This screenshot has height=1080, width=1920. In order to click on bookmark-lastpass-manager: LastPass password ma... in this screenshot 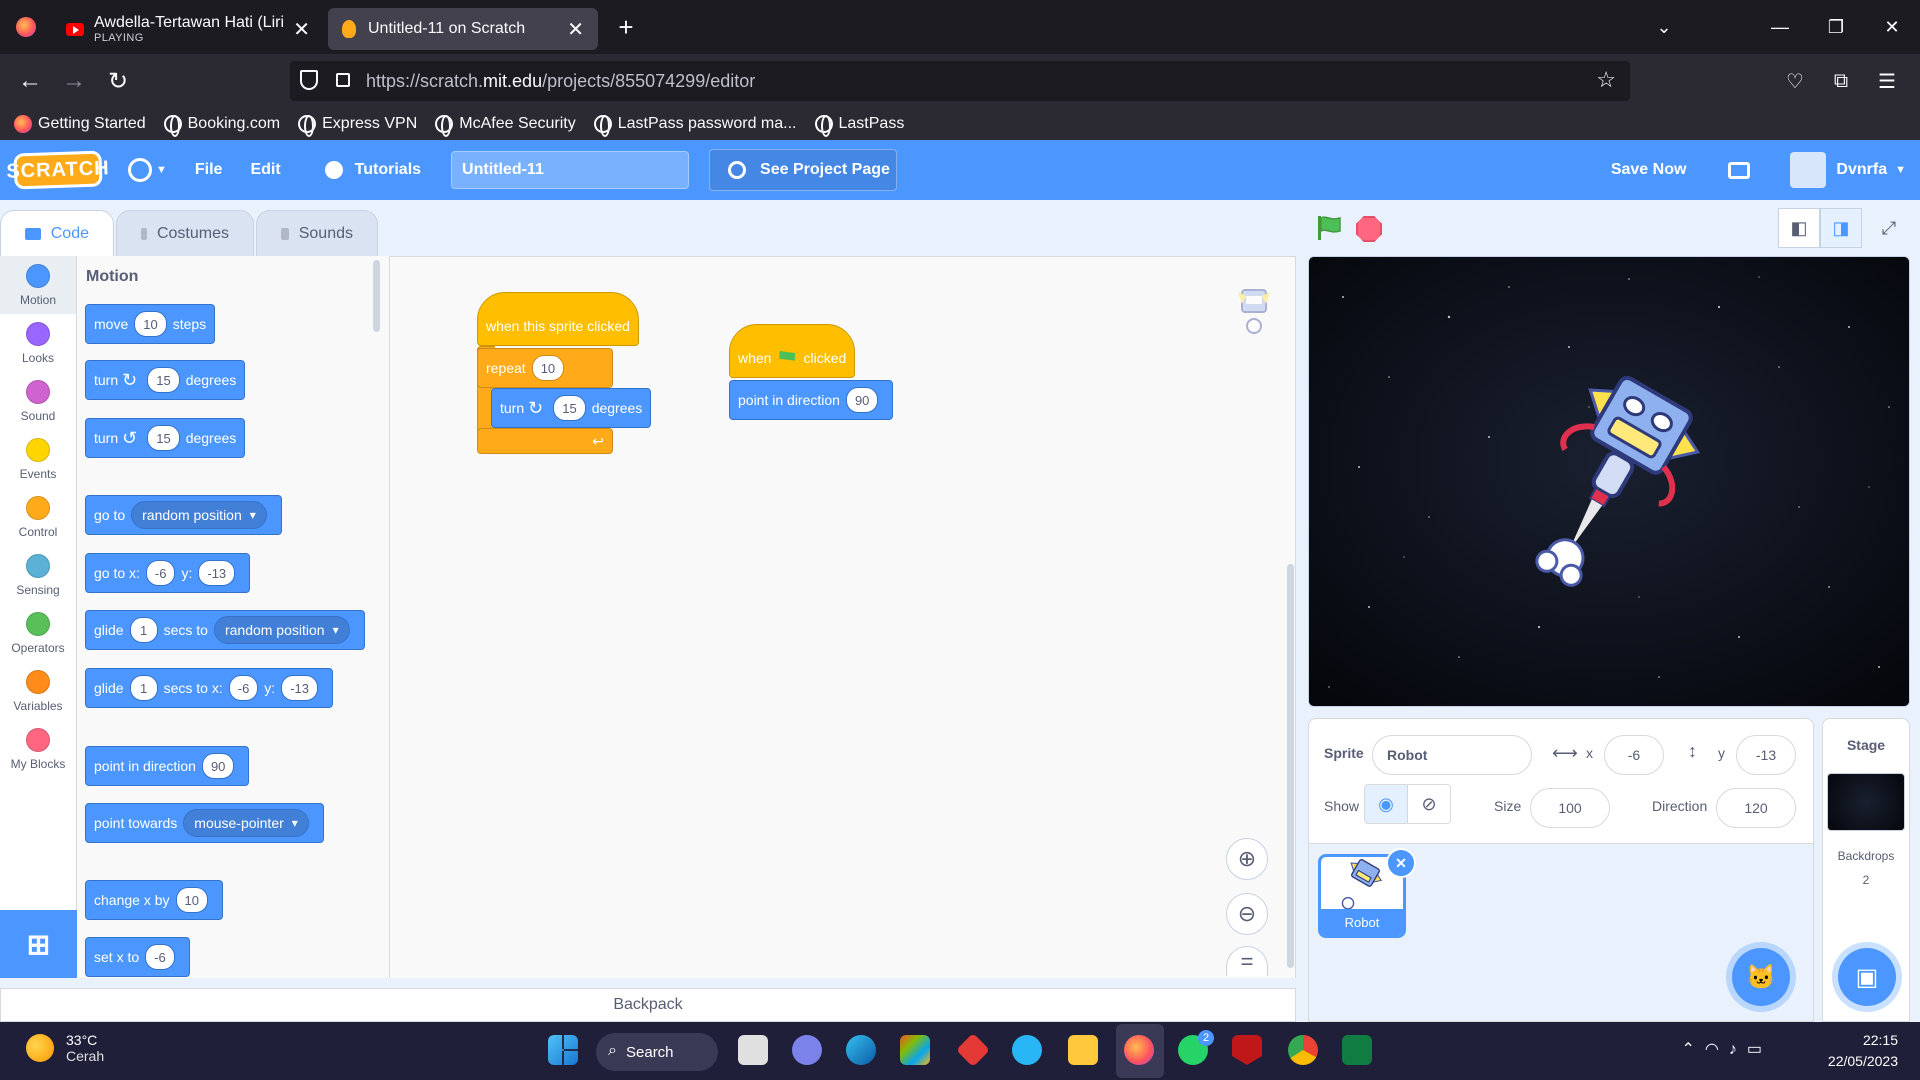, I will do `click(695, 126)`.